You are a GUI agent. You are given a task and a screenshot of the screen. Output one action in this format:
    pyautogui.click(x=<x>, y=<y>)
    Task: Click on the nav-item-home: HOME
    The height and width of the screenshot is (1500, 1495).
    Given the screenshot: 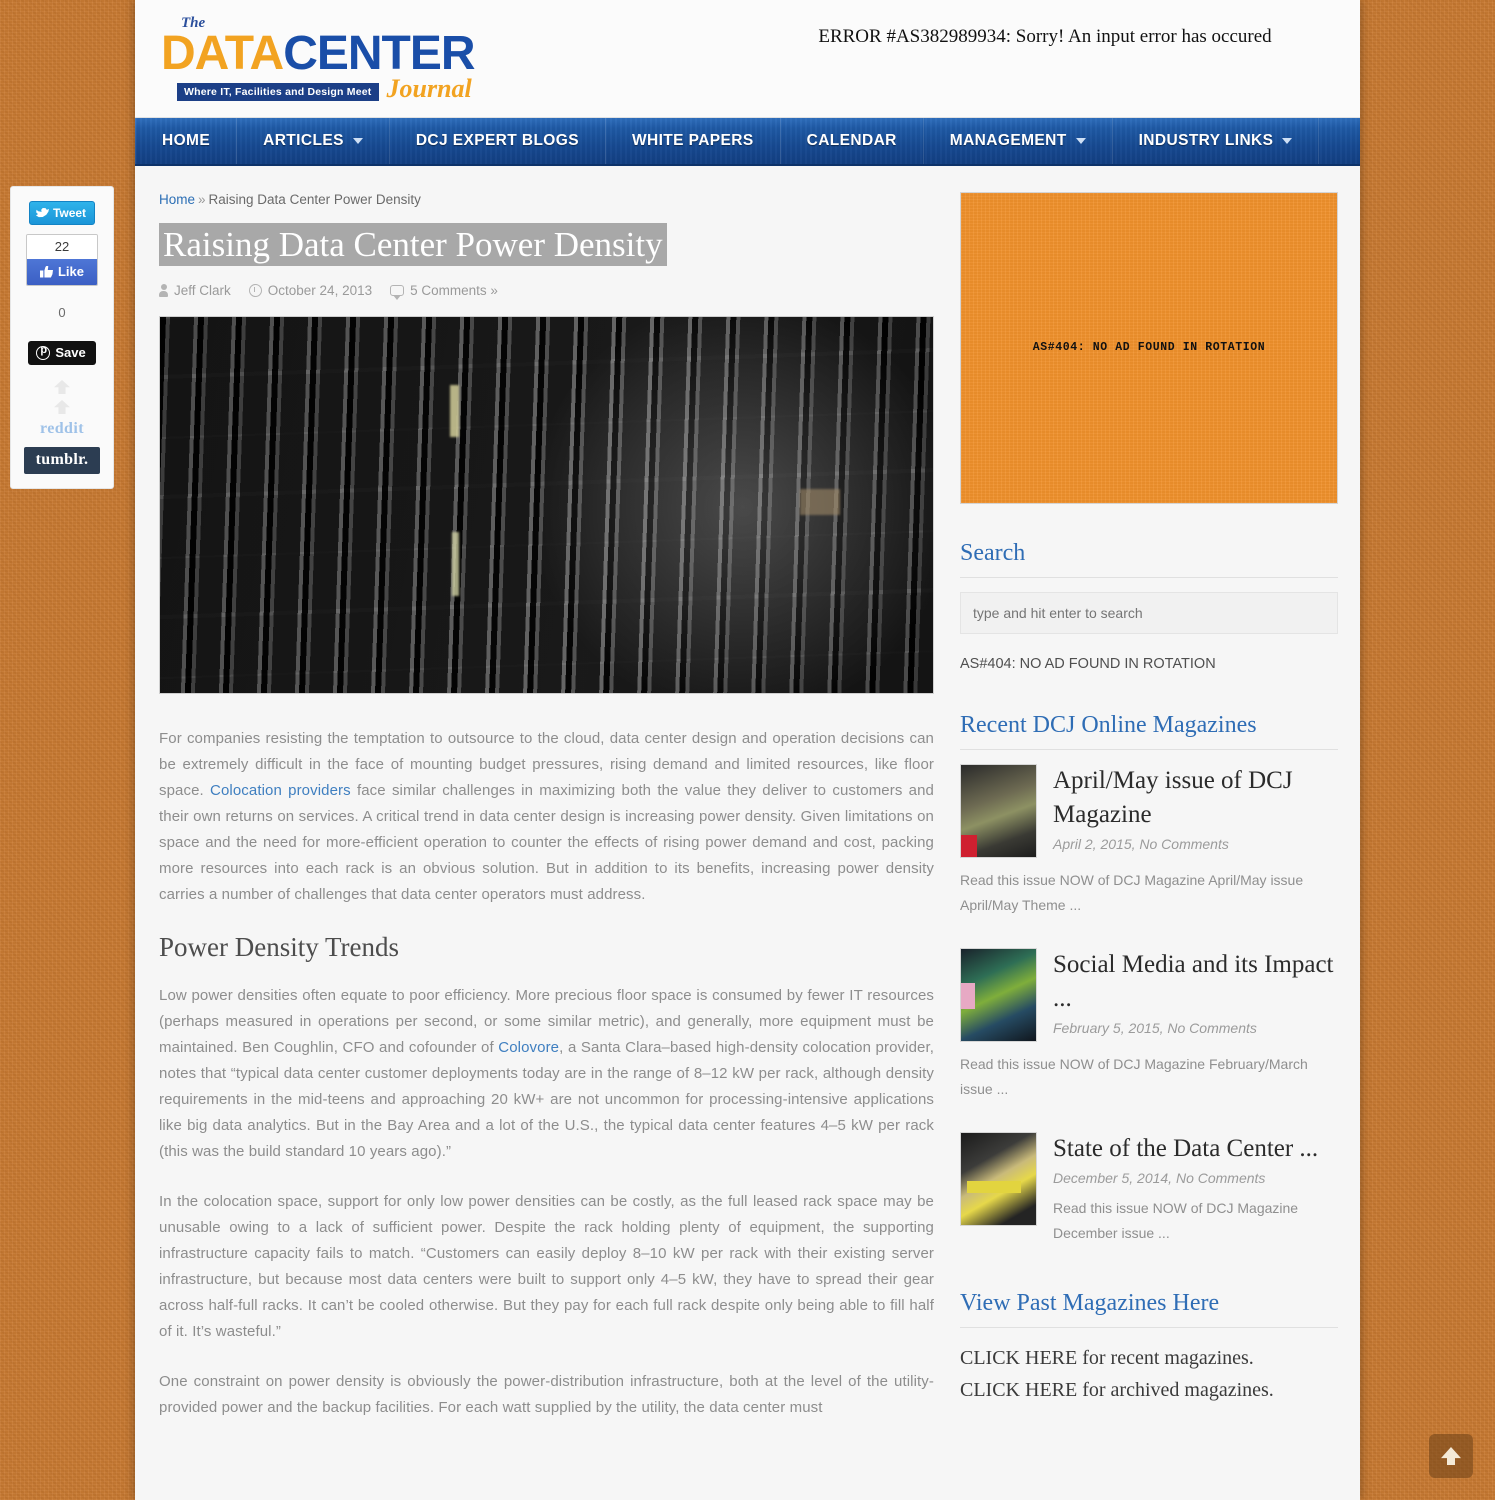 What is the action you would take?
    pyautogui.click(x=186, y=141)
    